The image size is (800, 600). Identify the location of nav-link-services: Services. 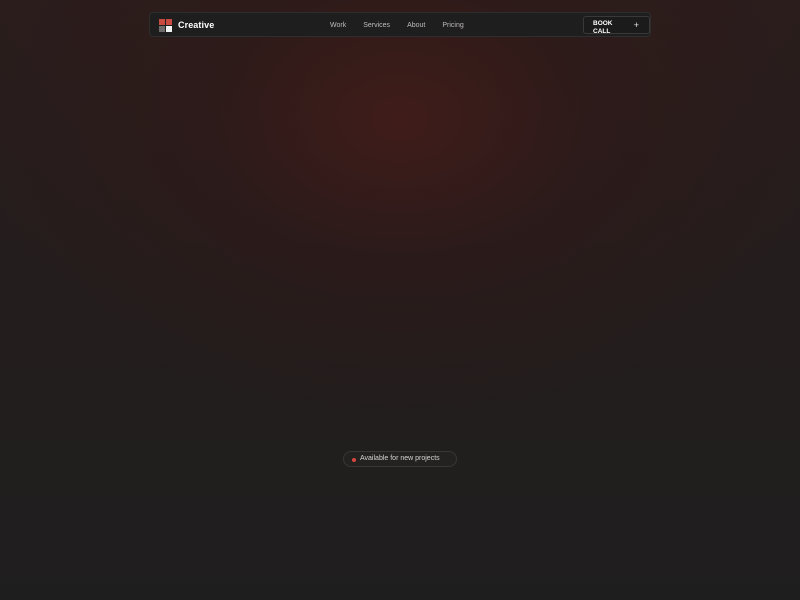
(376, 25).